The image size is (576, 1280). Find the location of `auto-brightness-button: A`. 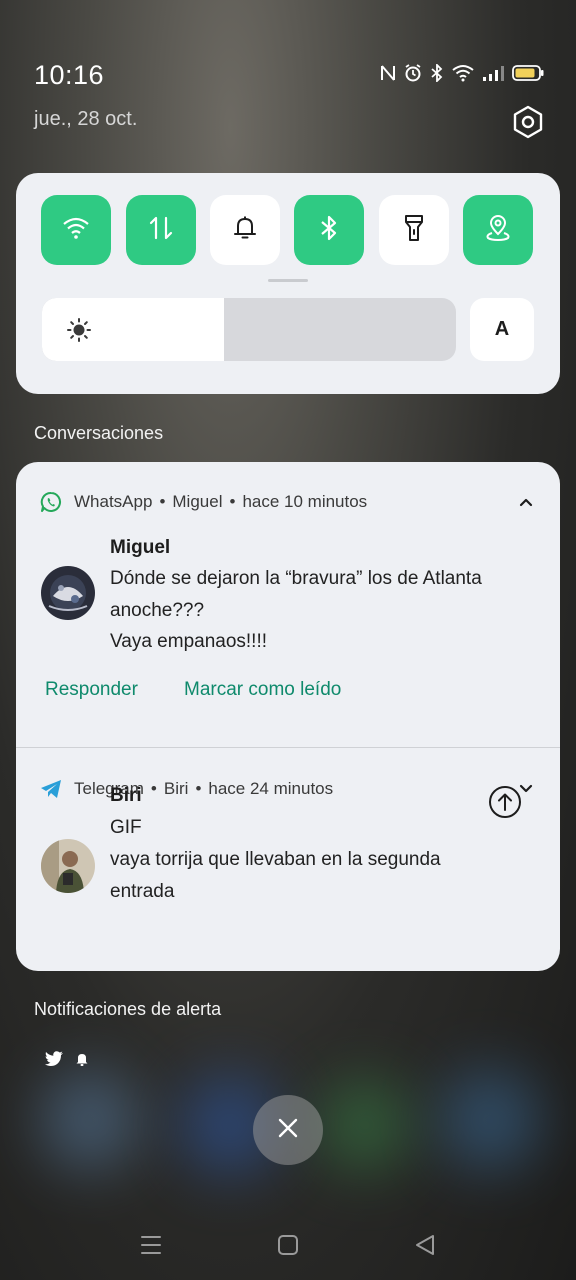

auto-brightness-button: A is located at coordinates (502, 329).